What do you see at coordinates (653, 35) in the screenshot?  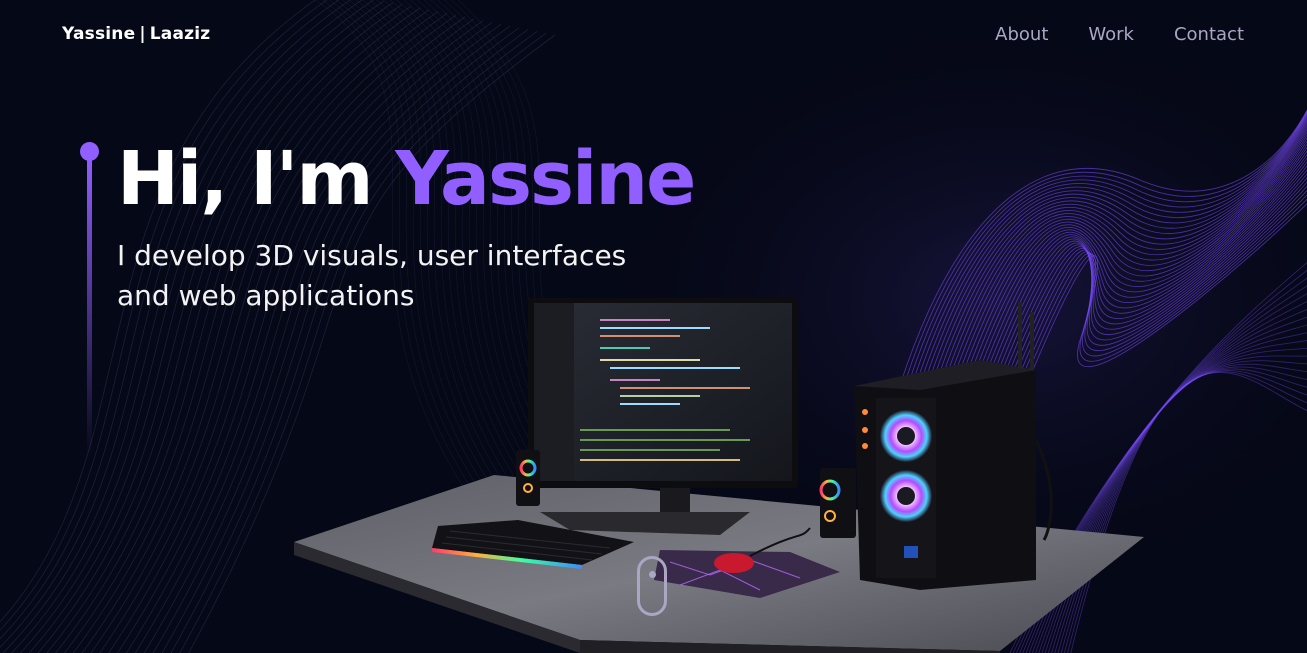 I see `navbar: Yassine | Laaziz About Work Contact` at bounding box center [653, 35].